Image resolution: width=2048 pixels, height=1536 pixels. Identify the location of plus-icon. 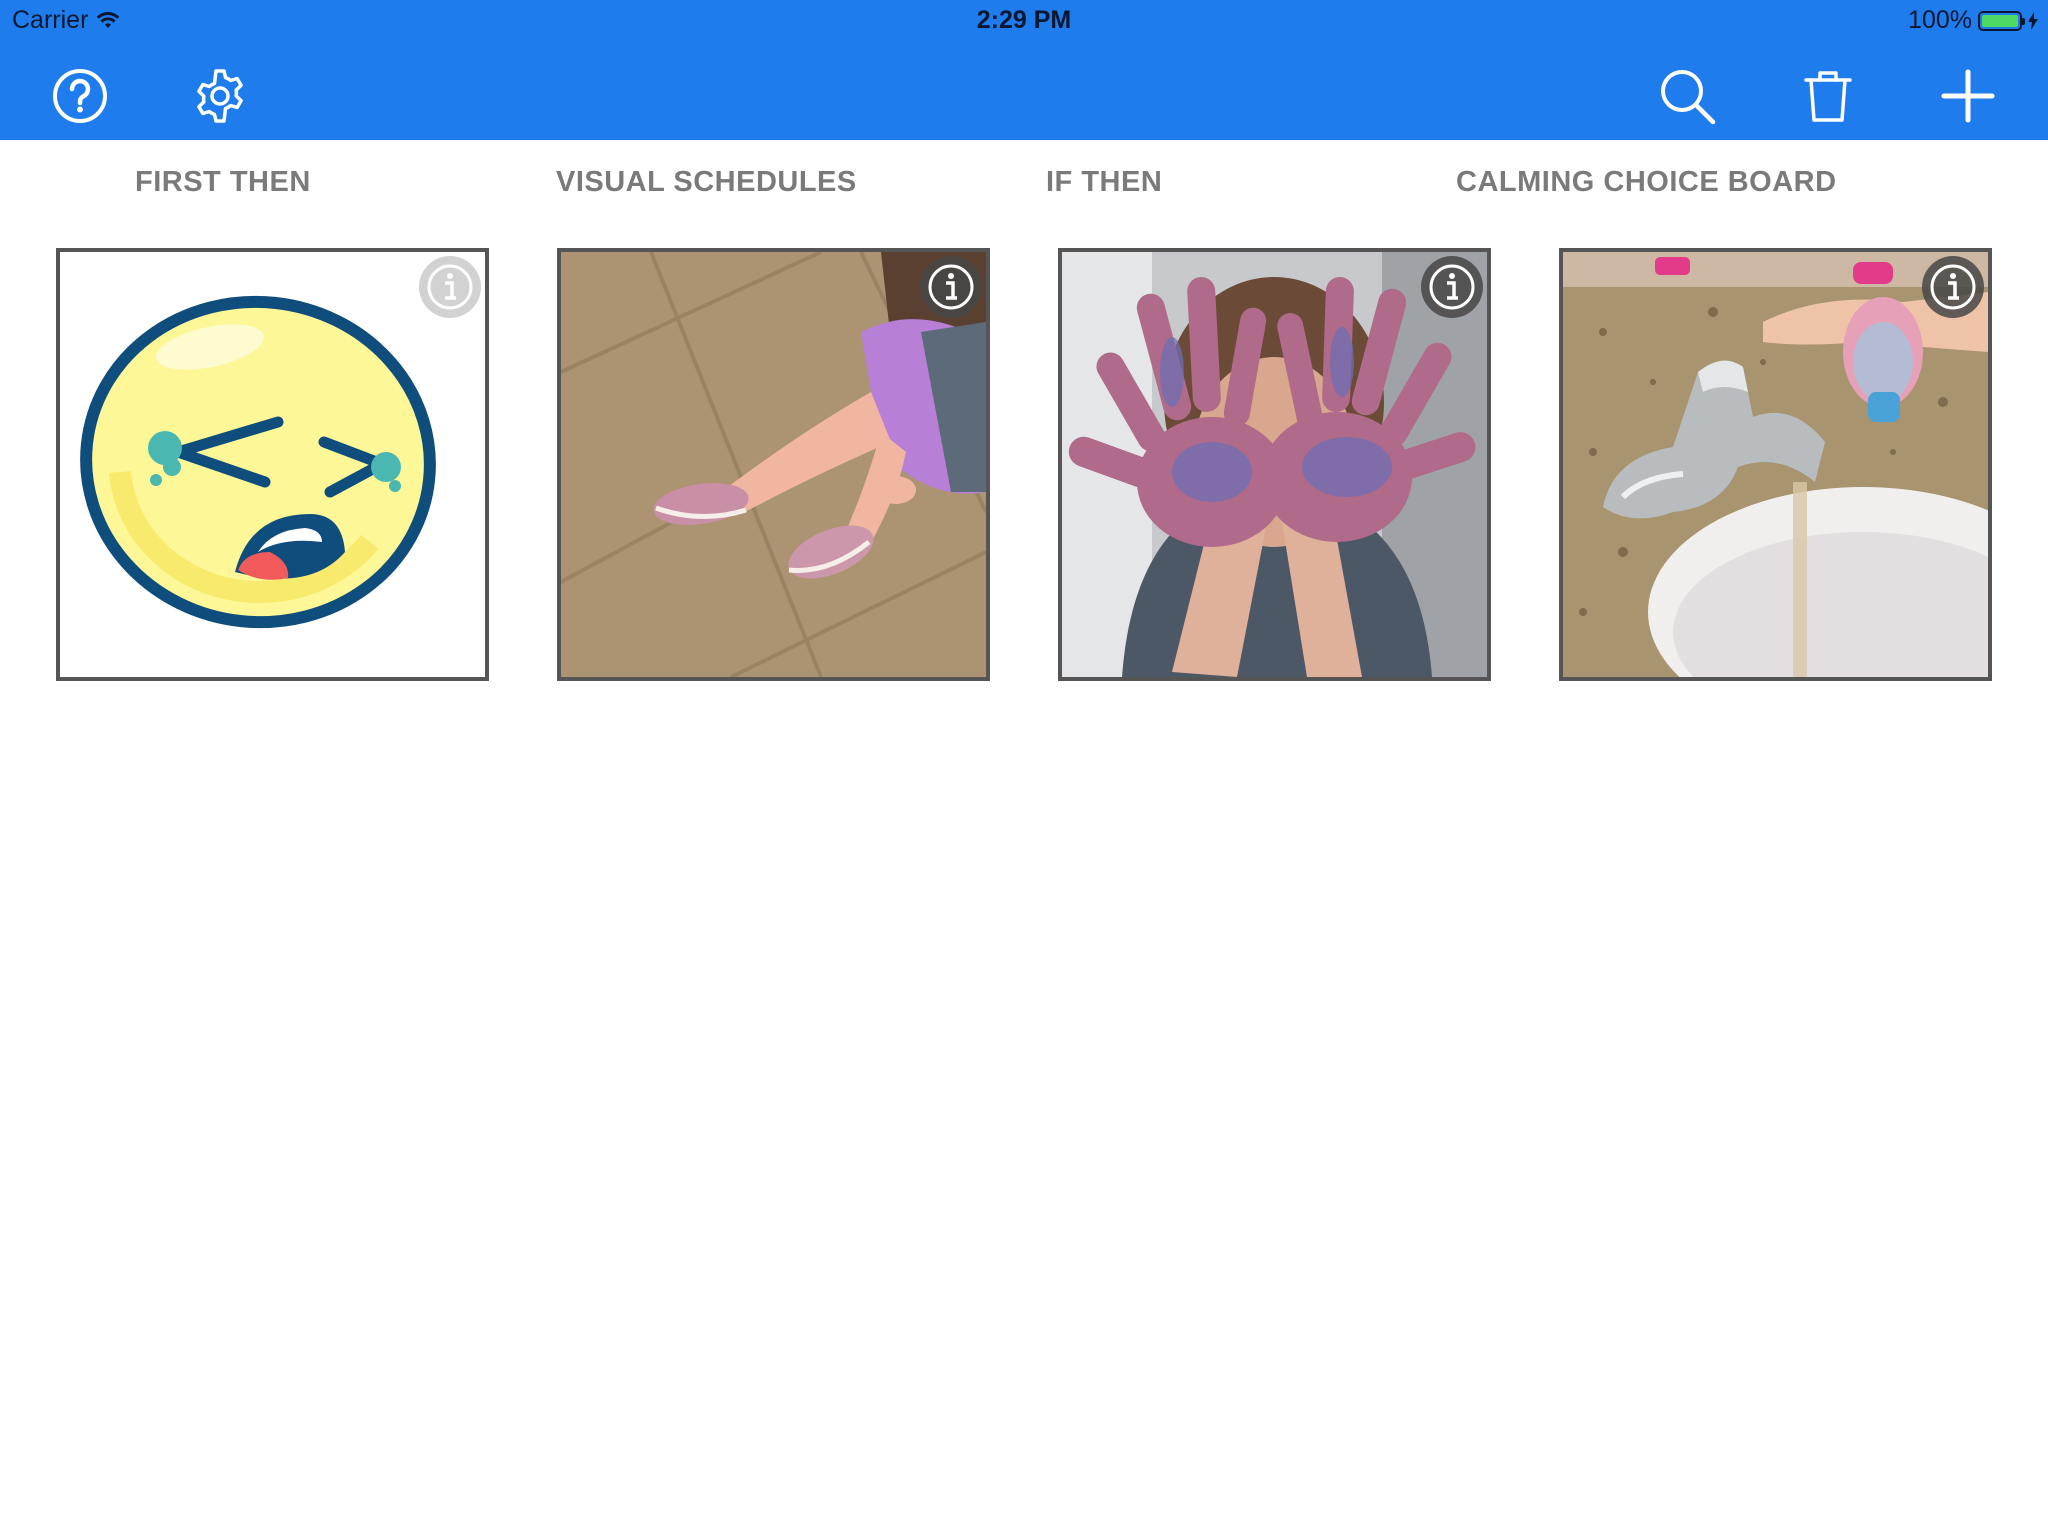
(1968, 96).